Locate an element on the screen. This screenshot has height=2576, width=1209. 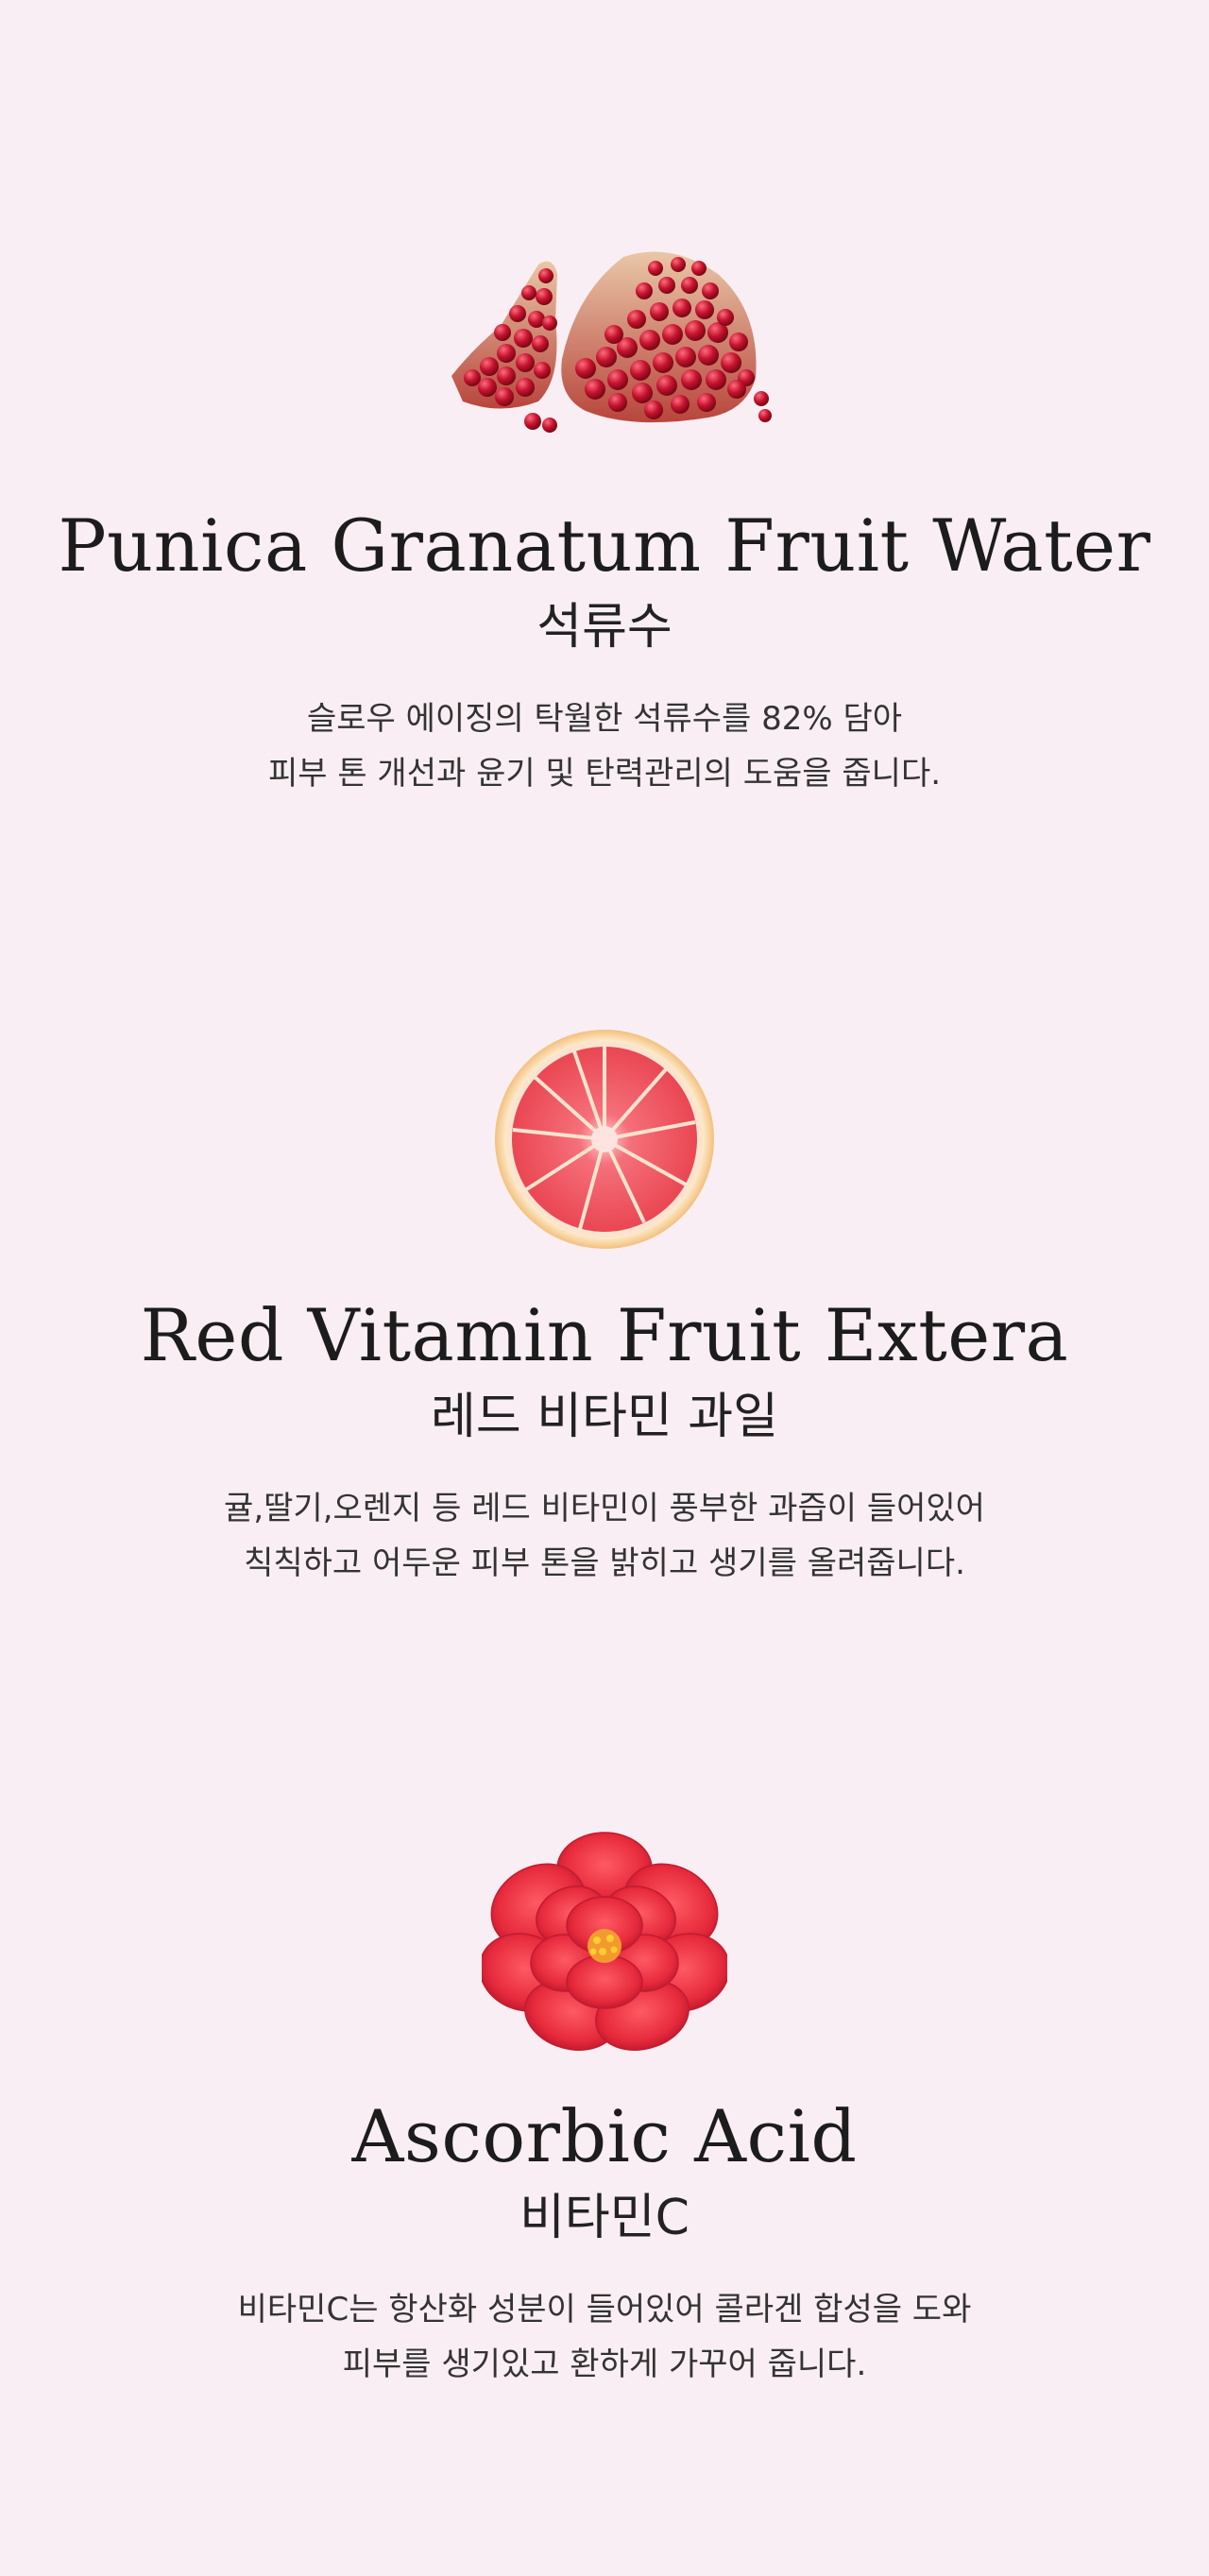
description-line: 피부를 생기있고 환하게 가꾸어 줍니다. is located at coordinates (604, 2365).